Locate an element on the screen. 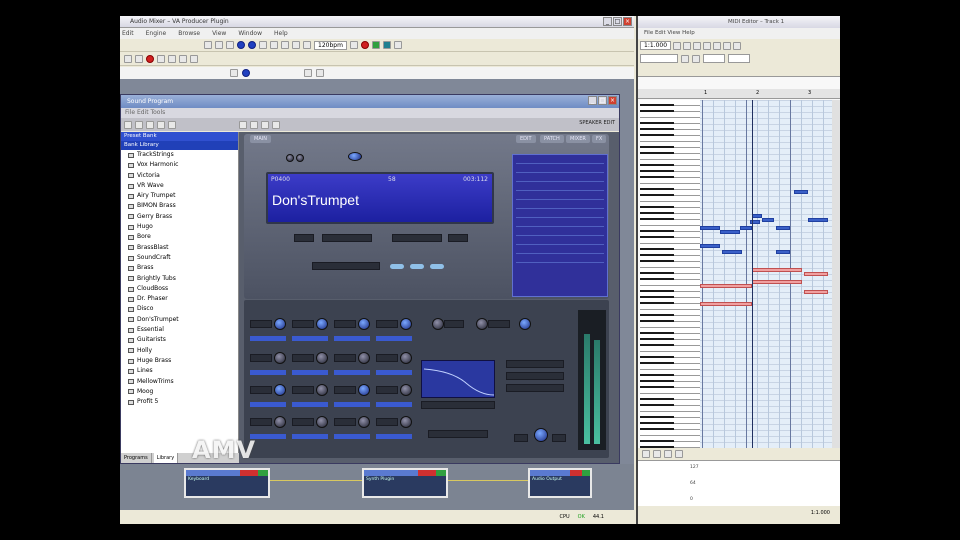 This screenshot has width=960, height=540. tab-edit: EDIT is located at coordinates (526, 139).